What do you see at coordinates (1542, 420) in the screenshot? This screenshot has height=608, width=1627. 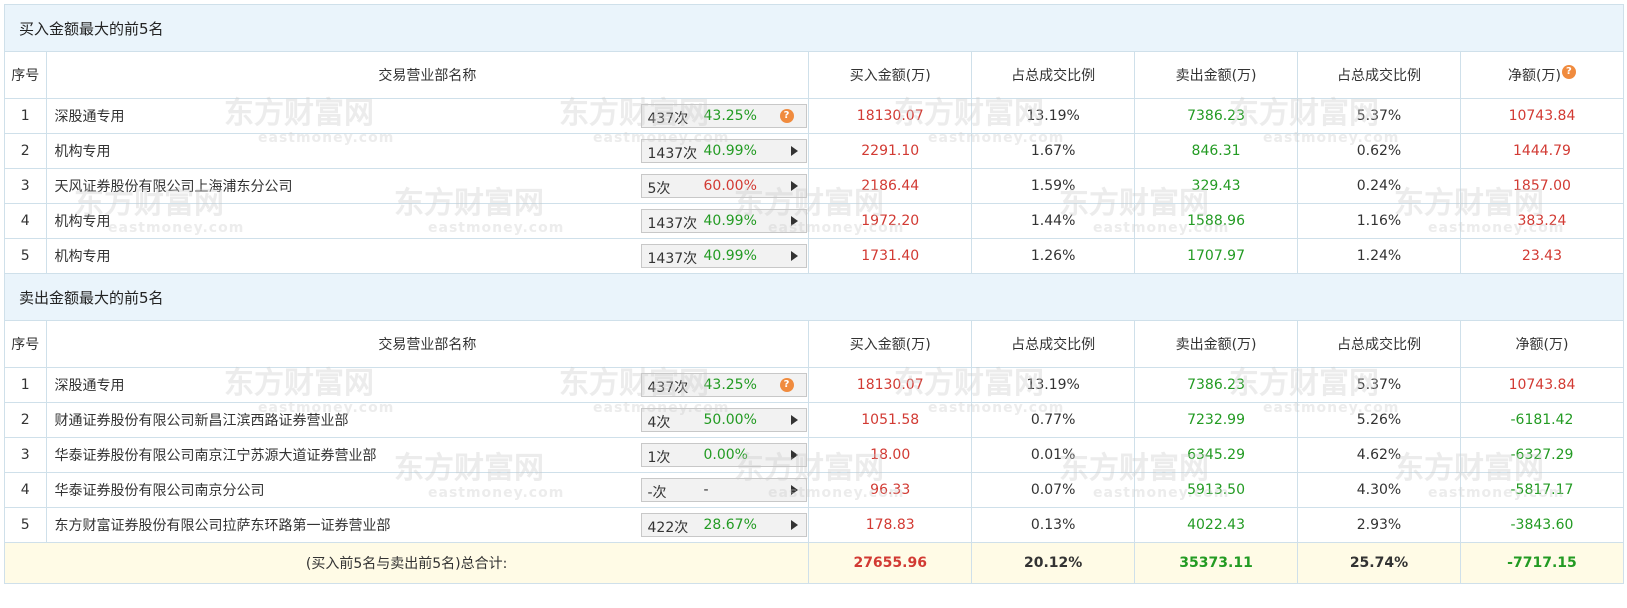 I see `net-amount: -6181.42` at bounding box center [1542, 420].